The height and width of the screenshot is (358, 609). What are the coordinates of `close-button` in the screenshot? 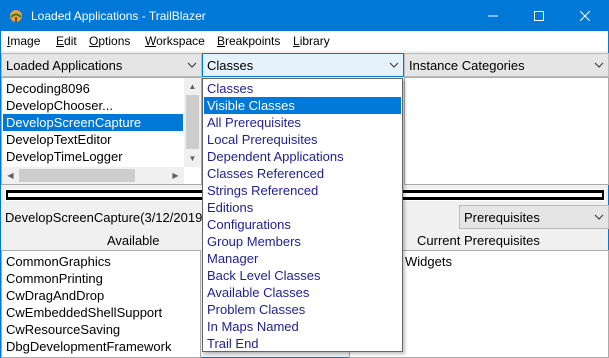 It's located at (585, 16).